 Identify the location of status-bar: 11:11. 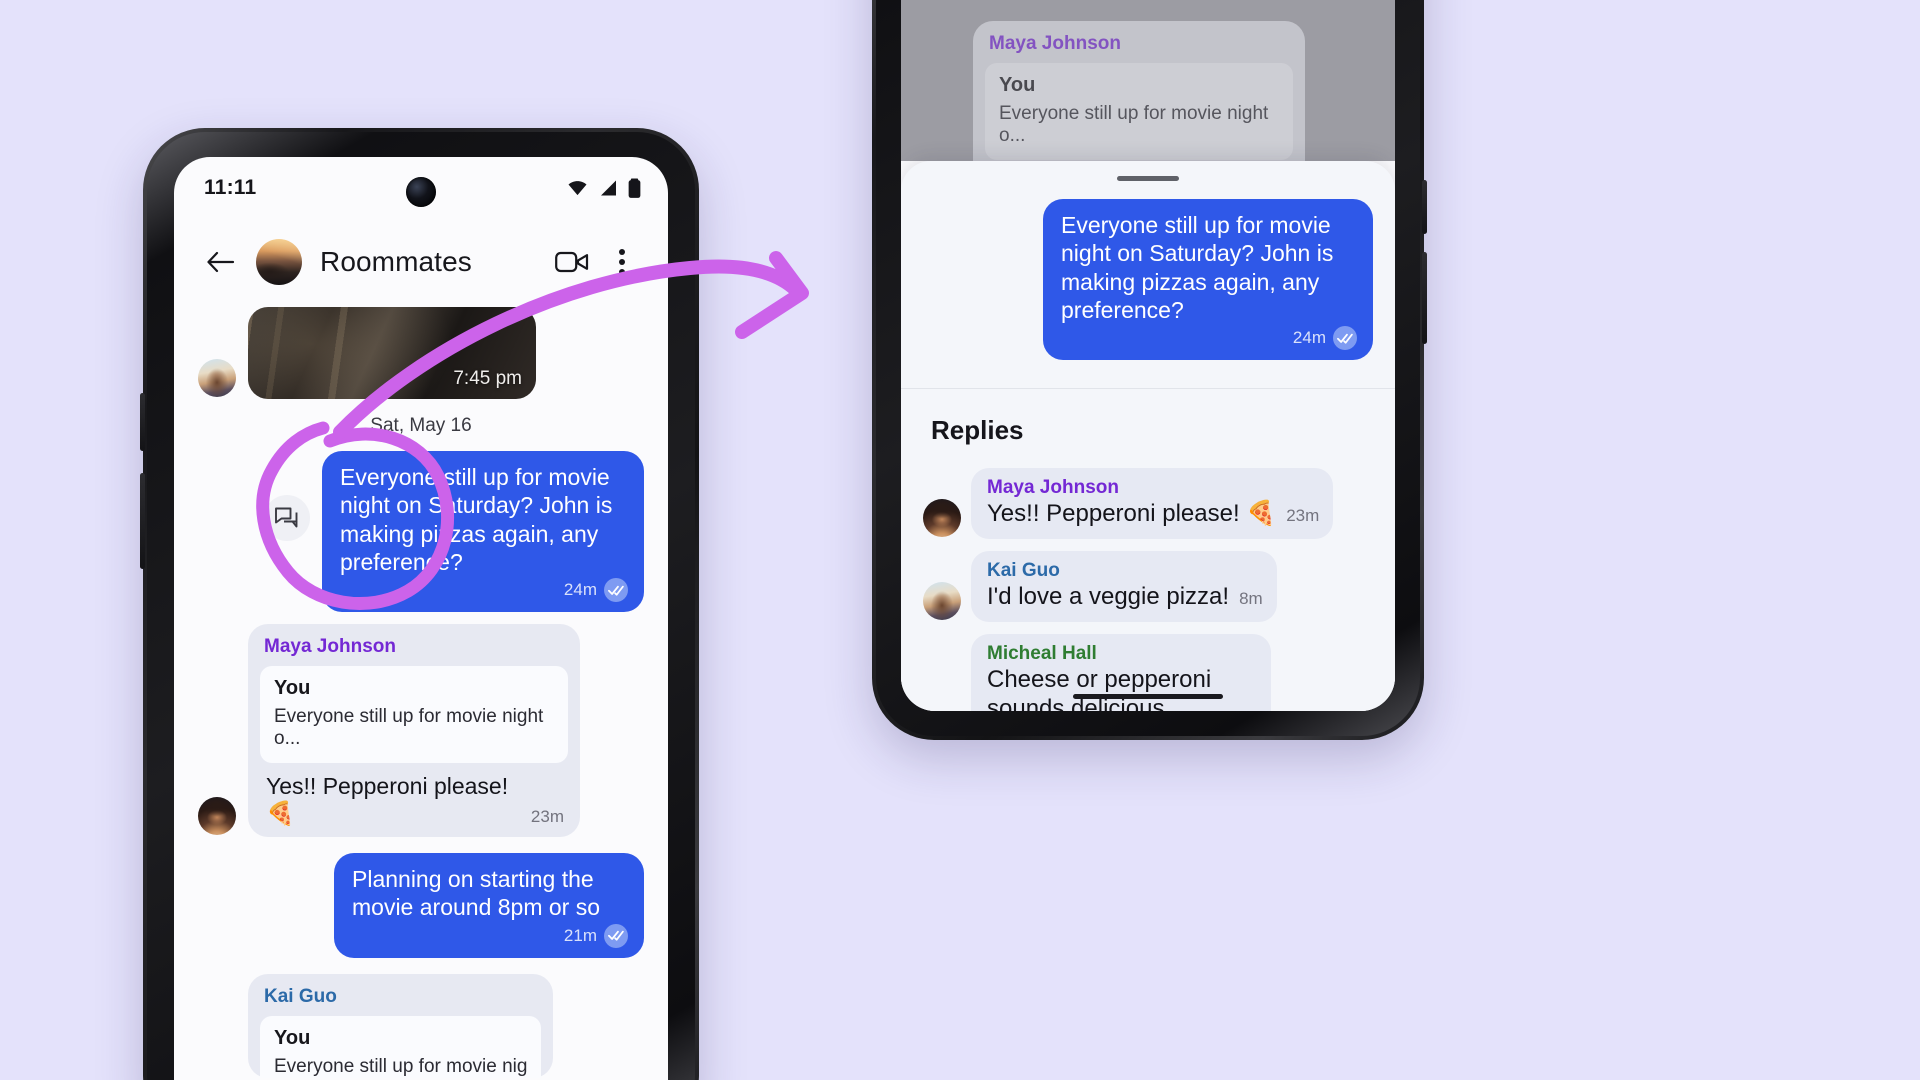
(421, 188).